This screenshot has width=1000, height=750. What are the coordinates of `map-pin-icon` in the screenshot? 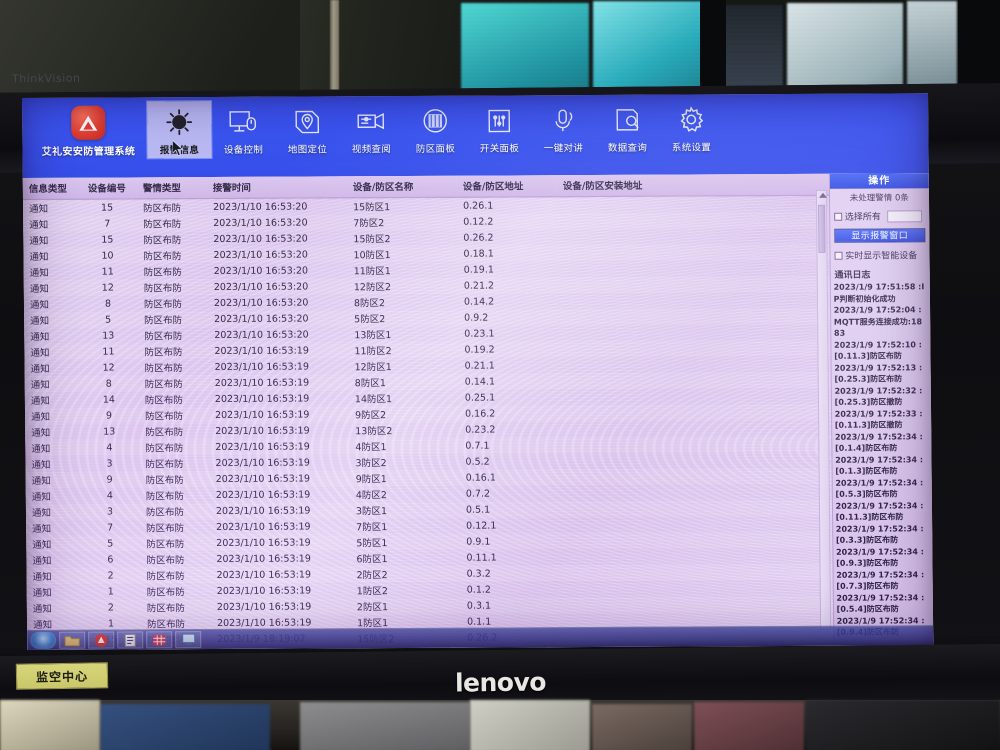 It's located at (307, 122).